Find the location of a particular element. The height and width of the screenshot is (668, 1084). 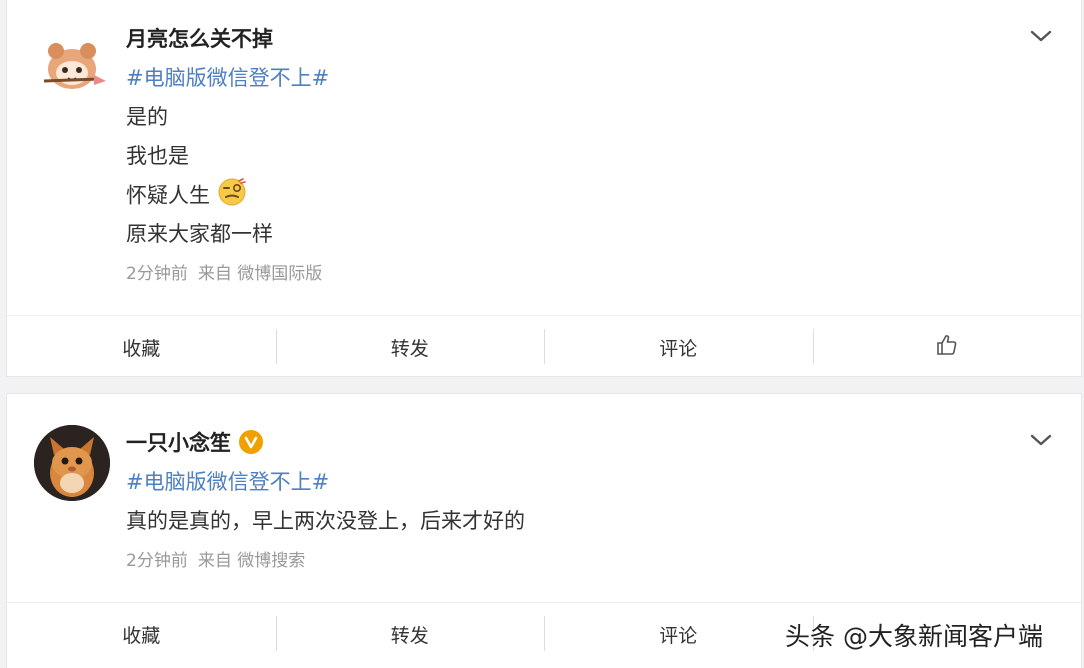

username: 月亮怎么关不掉 is located at coordinates (199, 38).